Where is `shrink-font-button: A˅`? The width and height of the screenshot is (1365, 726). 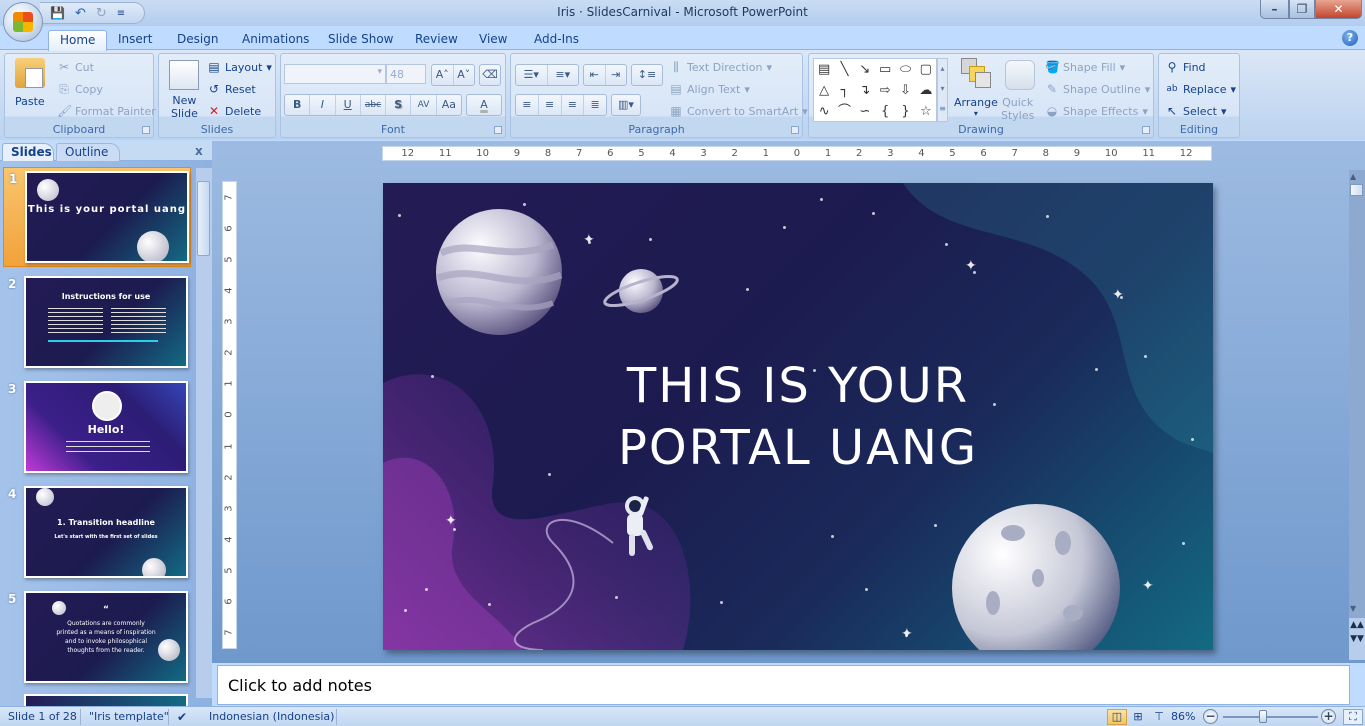 shrink-font-button: A˅ is located at coordinates (464, 75).